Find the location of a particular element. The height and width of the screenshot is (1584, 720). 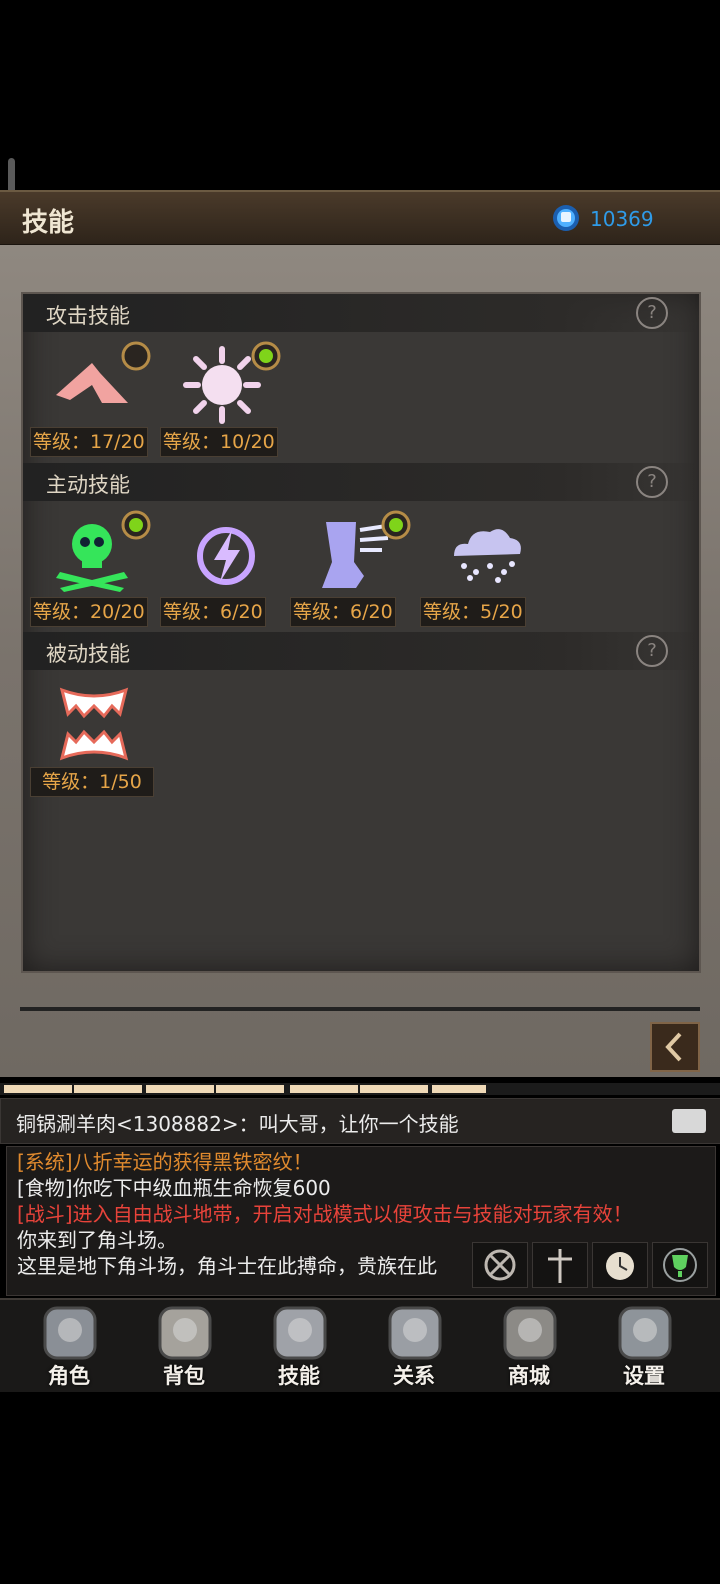

sun-burst-icon is located at coordinates (222, 385).